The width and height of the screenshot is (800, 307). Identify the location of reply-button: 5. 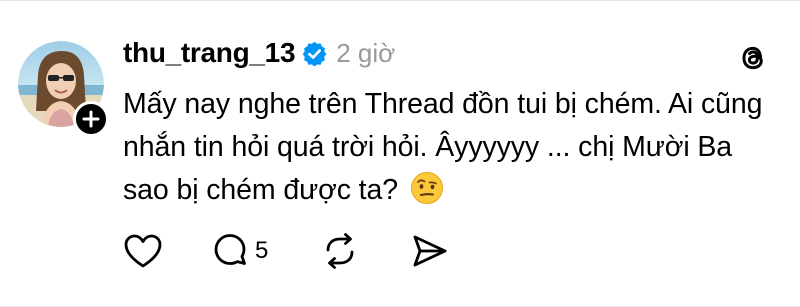
(266, 251).